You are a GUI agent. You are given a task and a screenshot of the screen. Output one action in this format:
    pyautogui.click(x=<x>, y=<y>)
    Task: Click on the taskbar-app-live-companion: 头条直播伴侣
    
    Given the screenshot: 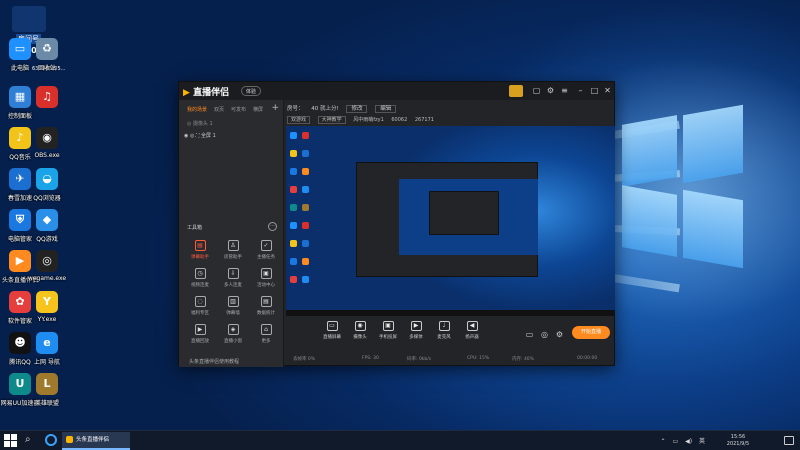 What is the action you would take?
    pyautogui.click(x=96, y=441)
    